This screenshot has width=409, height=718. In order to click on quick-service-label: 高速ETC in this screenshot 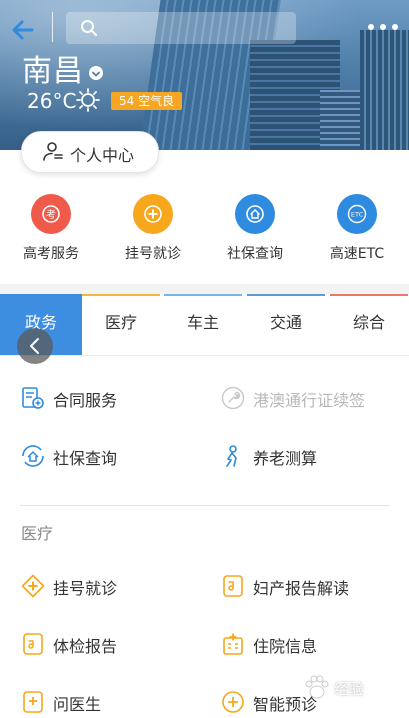, I will do `click(357, 254)`.